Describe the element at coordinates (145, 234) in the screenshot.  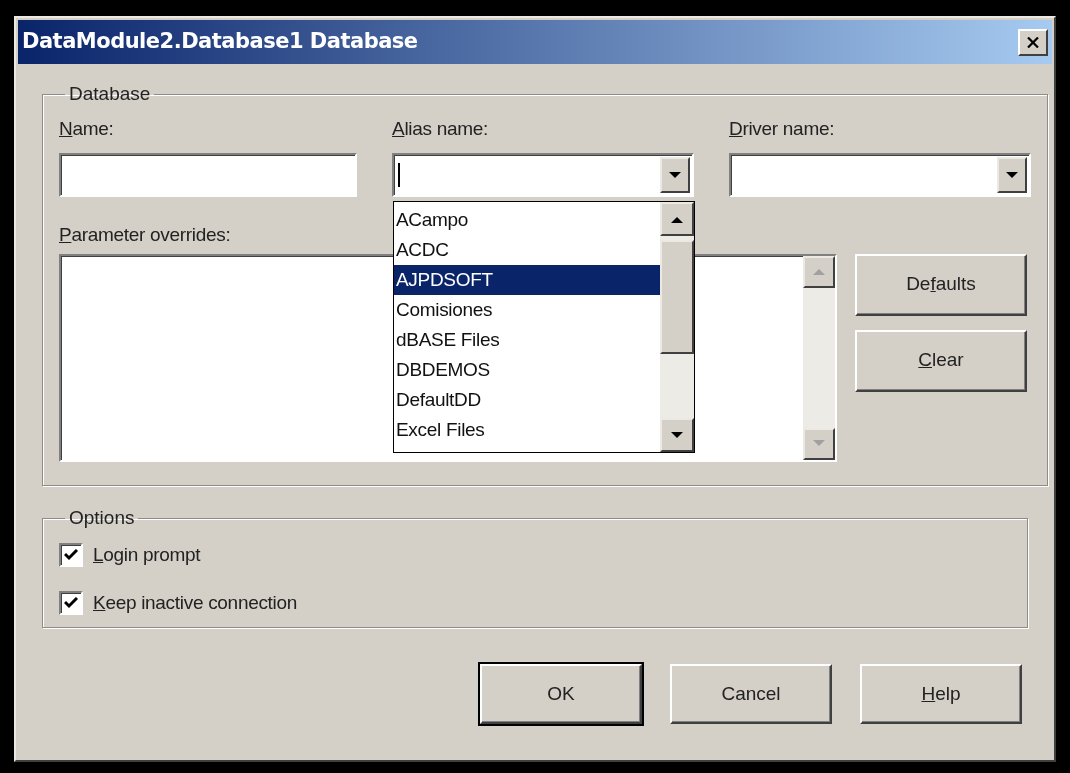
I see `field-label: Parameter overrides:` at that location.